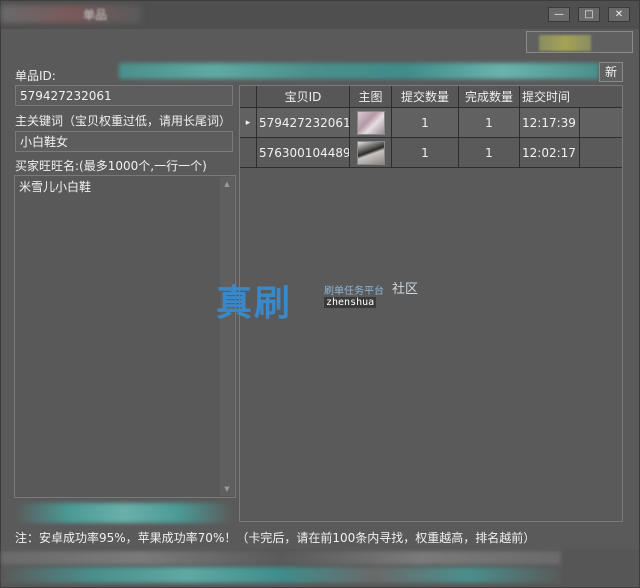 This screenshot has height=588, width=640. Describe the element at coordinates (124, 513) in the screenshot. I see `obscured-button` at that location.